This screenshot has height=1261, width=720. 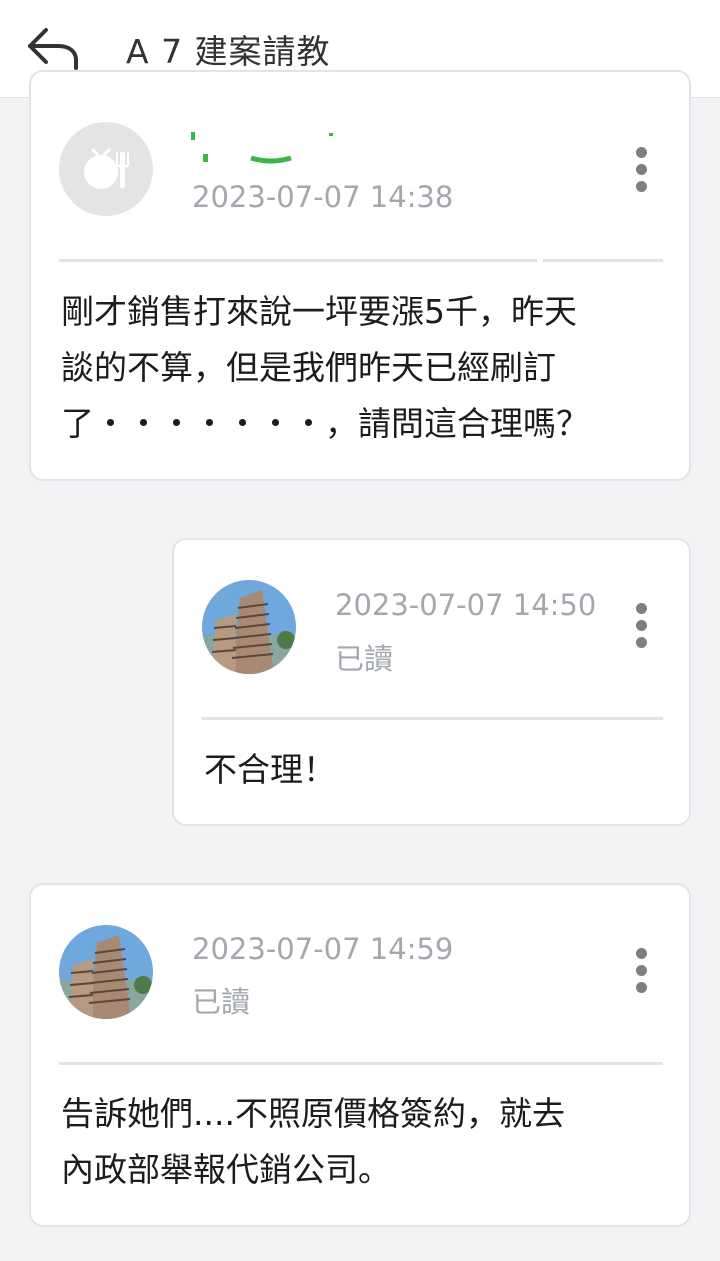 I want to click on message-text: 告訴她們....不照原價格簽約，就去 內政部舉報代銷公司。, so click(x=313, y=1141).